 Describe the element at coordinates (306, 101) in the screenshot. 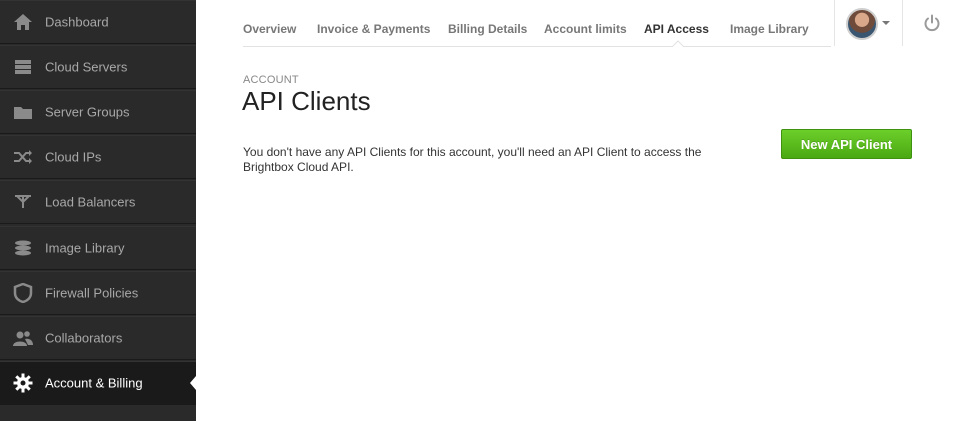

I see `page-title: API Clients` at that location.